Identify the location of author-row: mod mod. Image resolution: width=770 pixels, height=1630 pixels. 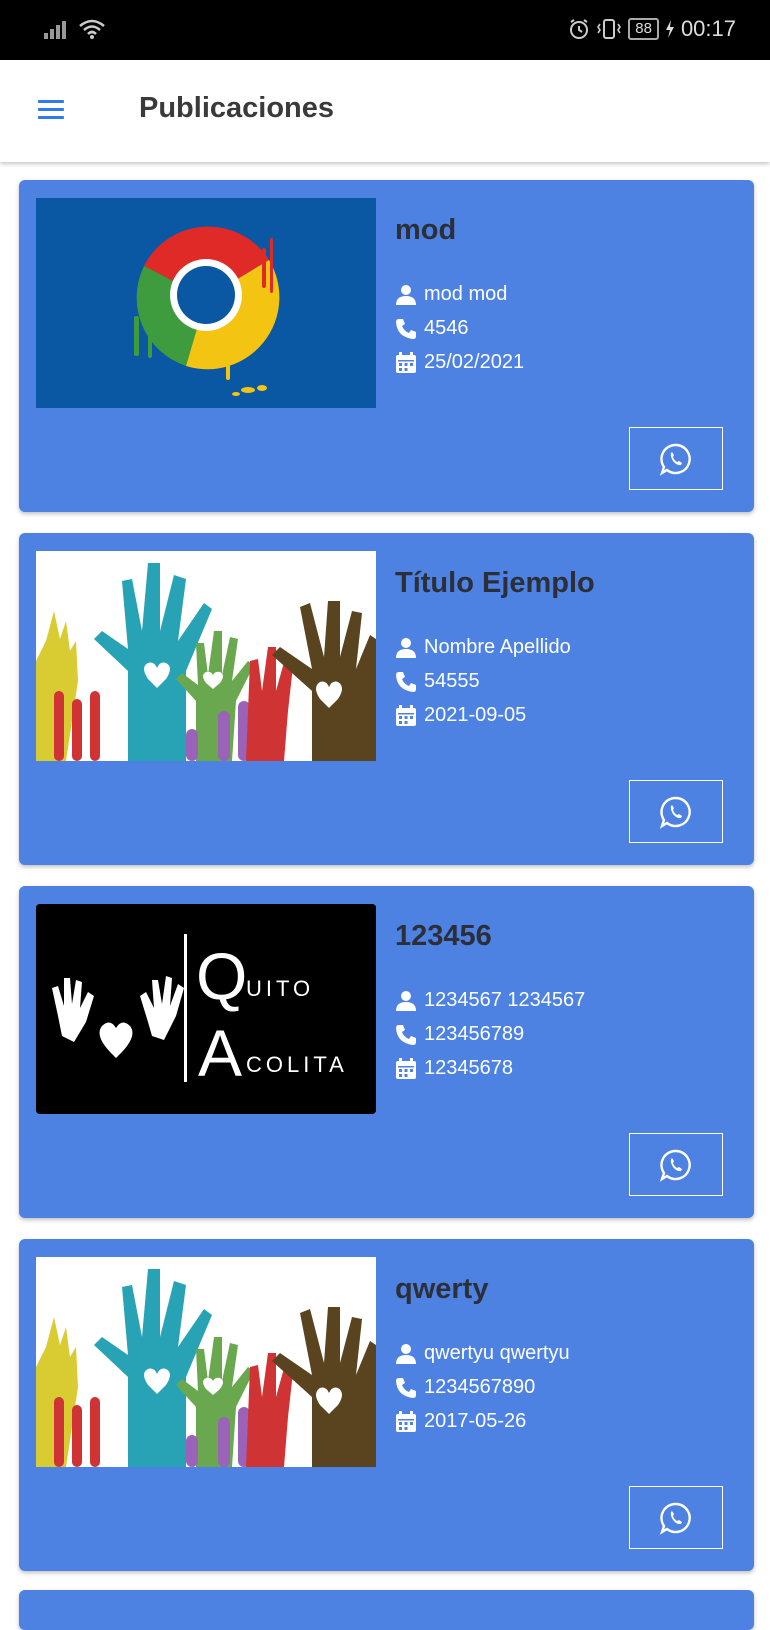
(451, 294).